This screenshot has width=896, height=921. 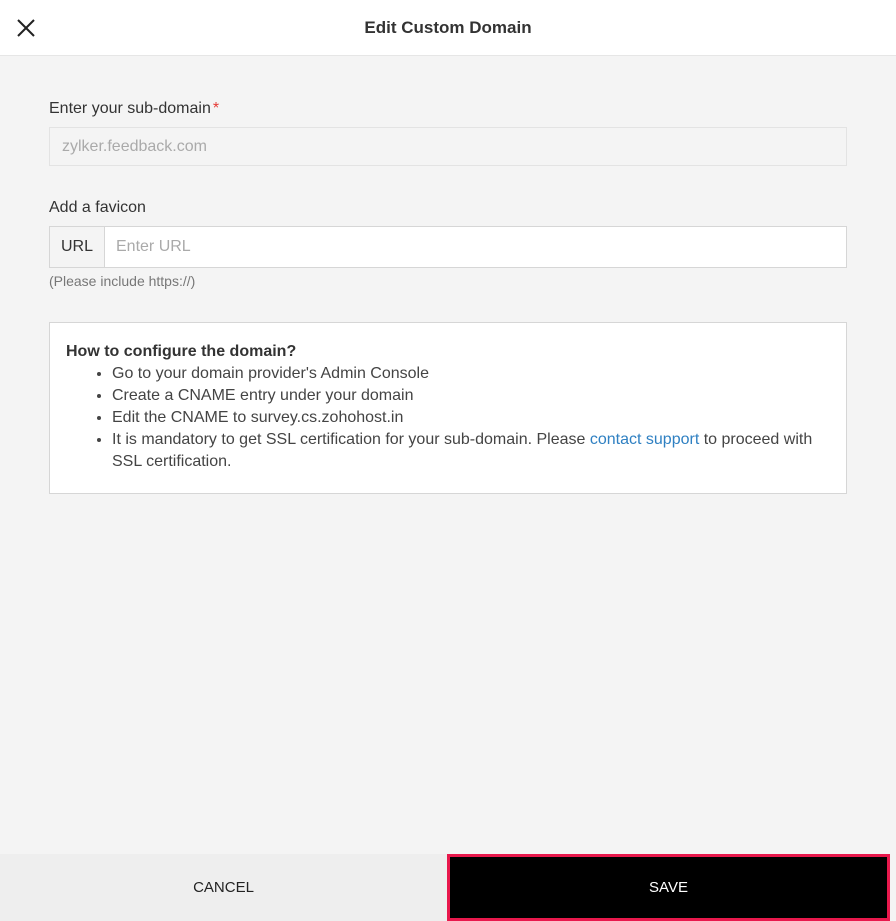 I want to click on dialog-title: Edit Custom Domain, so click(x=448, y=27).